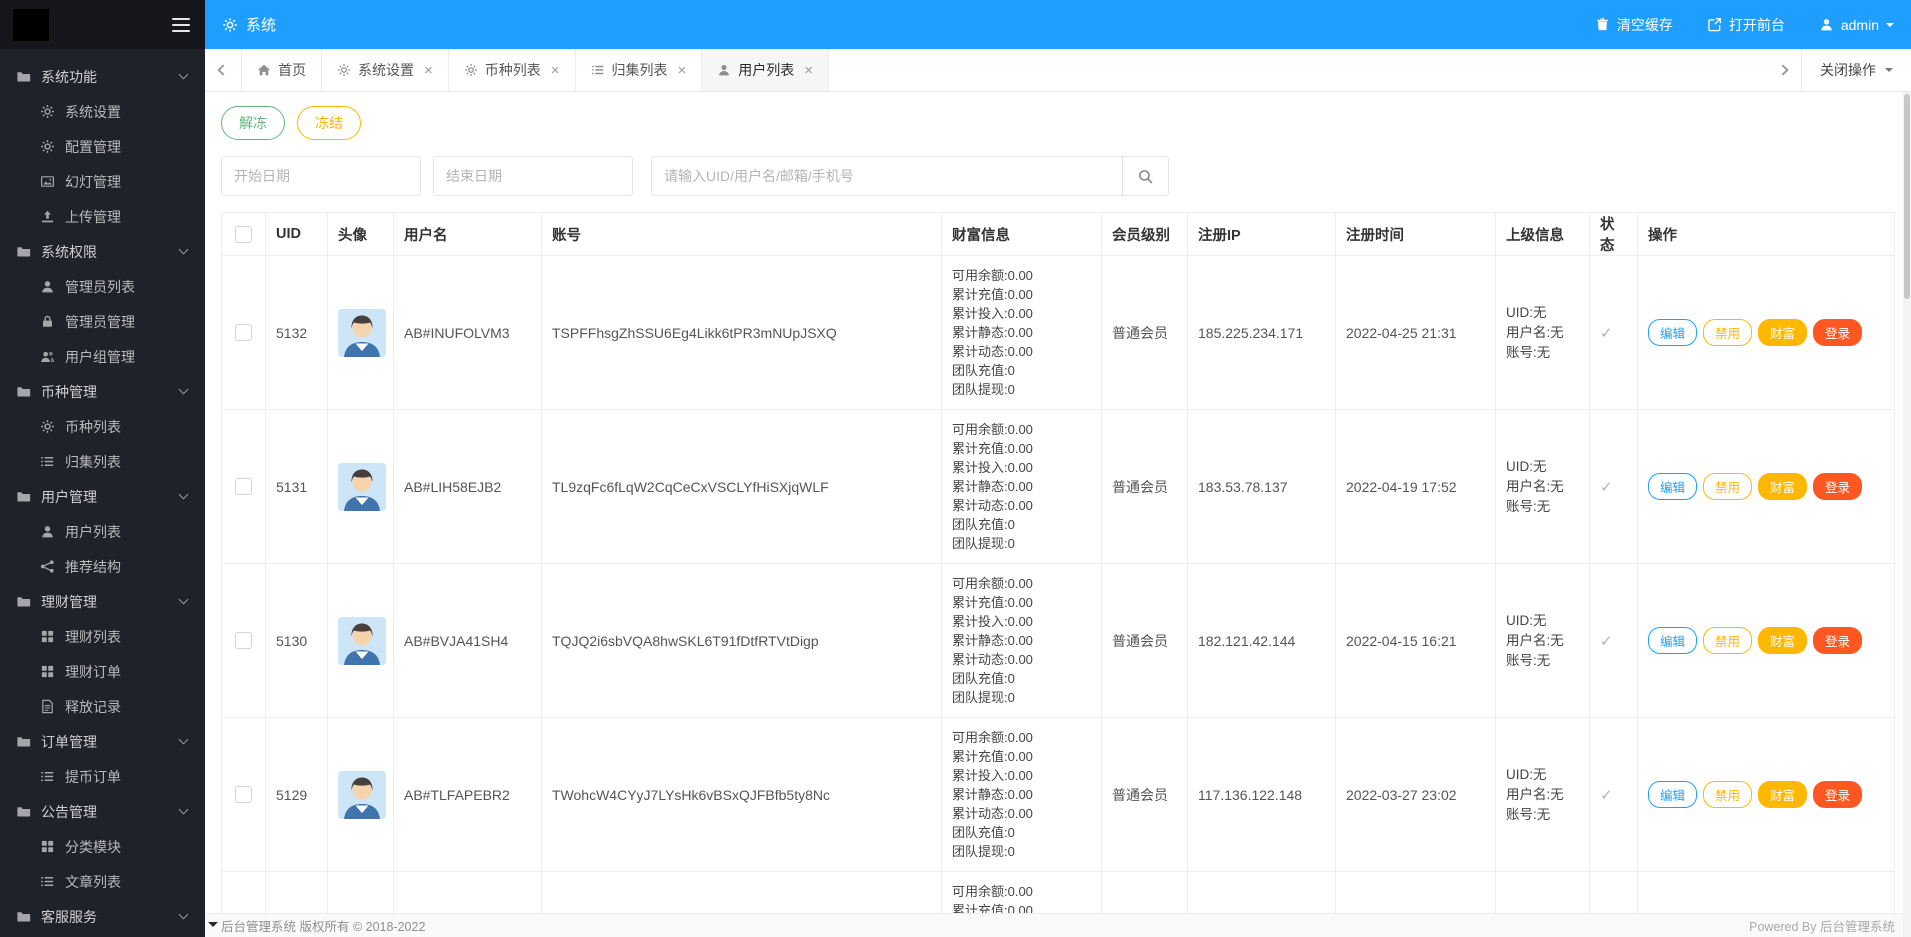 The height and width of the screenshot is (937, 1911). What do you see at coordinates (639, 70) in the screenshot?
I see `tab: 归集列表 ×` at bounding box center [639, 70].